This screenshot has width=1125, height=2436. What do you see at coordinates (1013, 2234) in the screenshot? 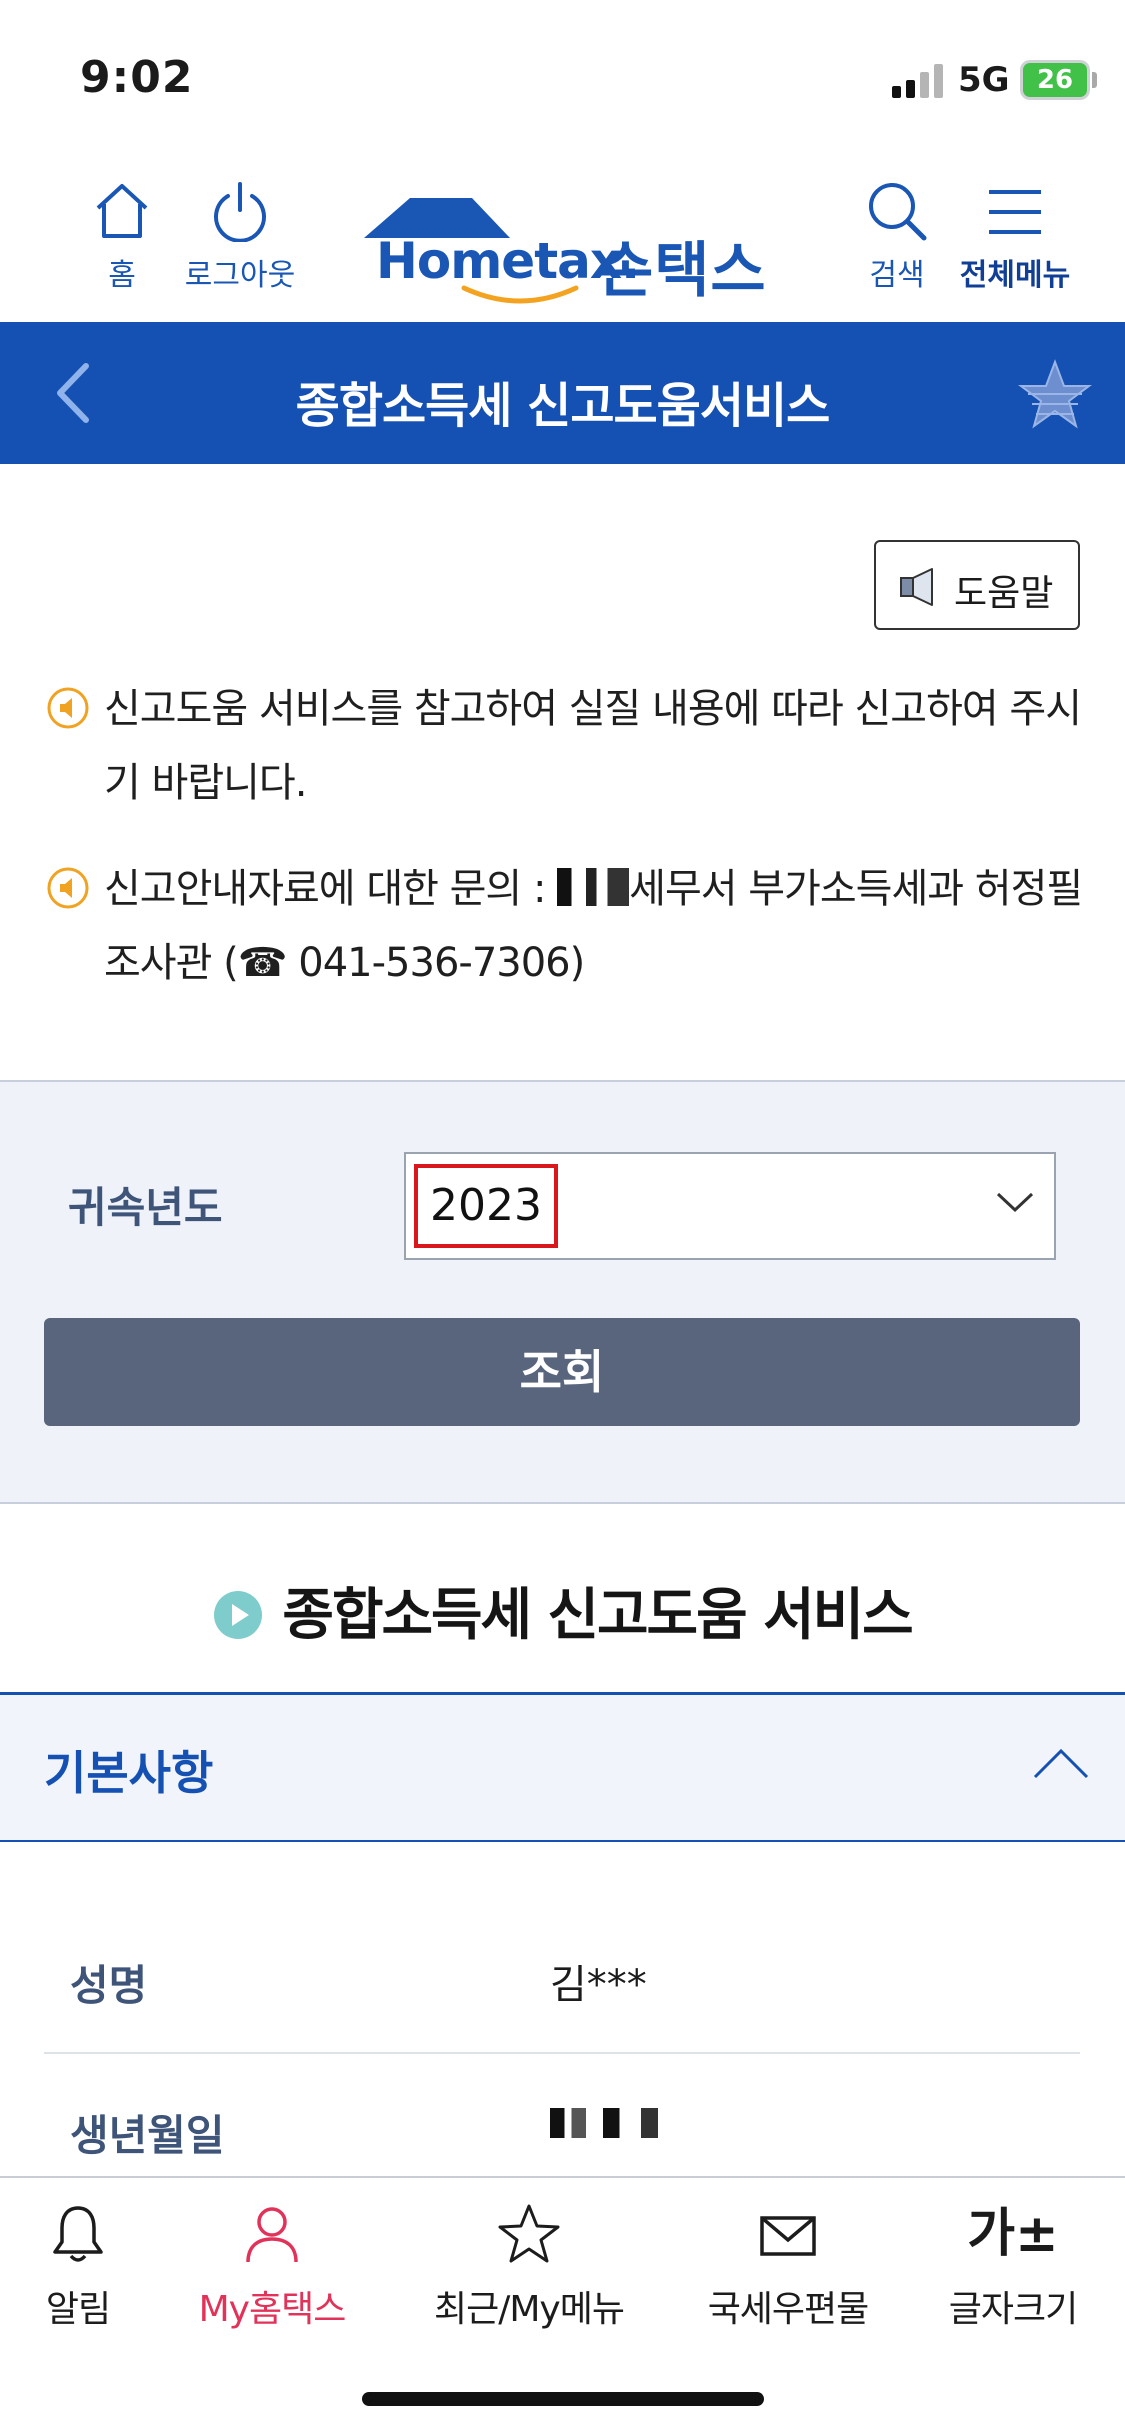
I see `font-size-icon: 가±` at bounding box center [1013, 2234].